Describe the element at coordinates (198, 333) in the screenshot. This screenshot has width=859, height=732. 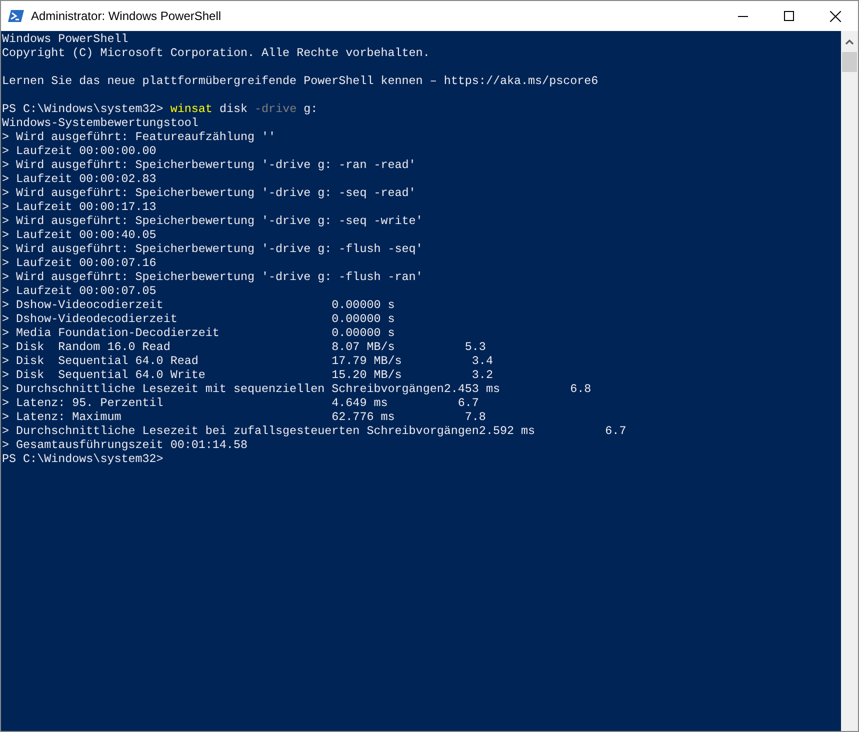
I see `console-line: > Media Foundation-Decodierzeit 0.00000 s` at that location.